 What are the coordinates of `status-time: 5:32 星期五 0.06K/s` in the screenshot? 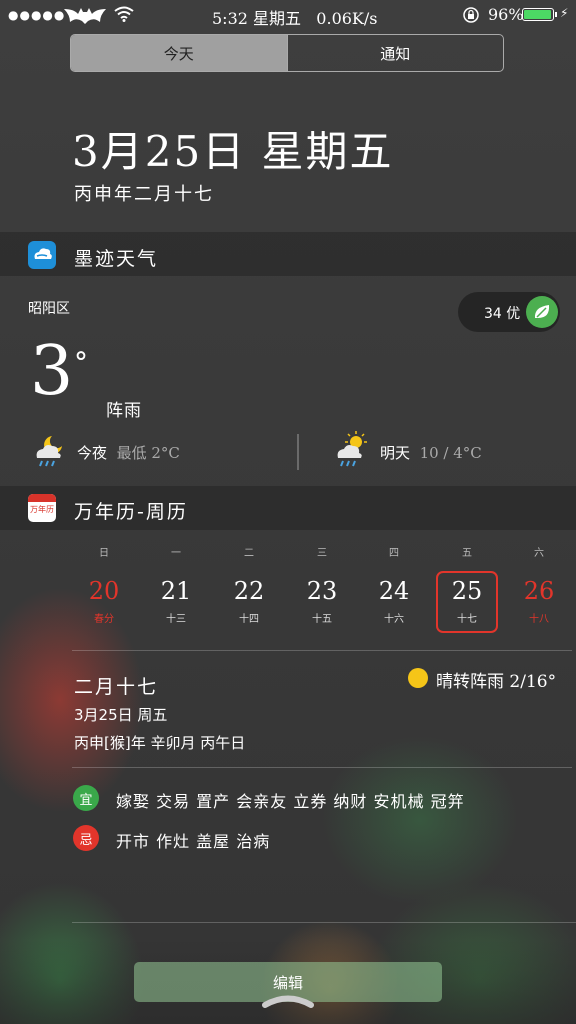 It's located at (295, 18).